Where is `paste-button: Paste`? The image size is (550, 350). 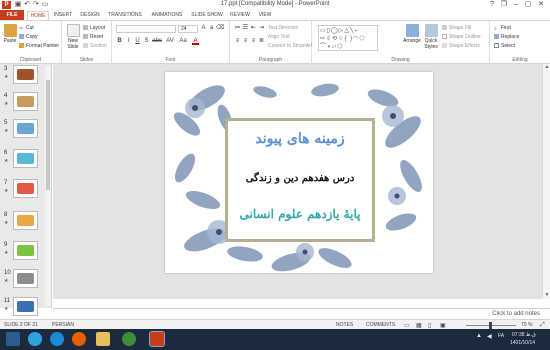 paste-button: Paste is located at coordinates (10, 34).